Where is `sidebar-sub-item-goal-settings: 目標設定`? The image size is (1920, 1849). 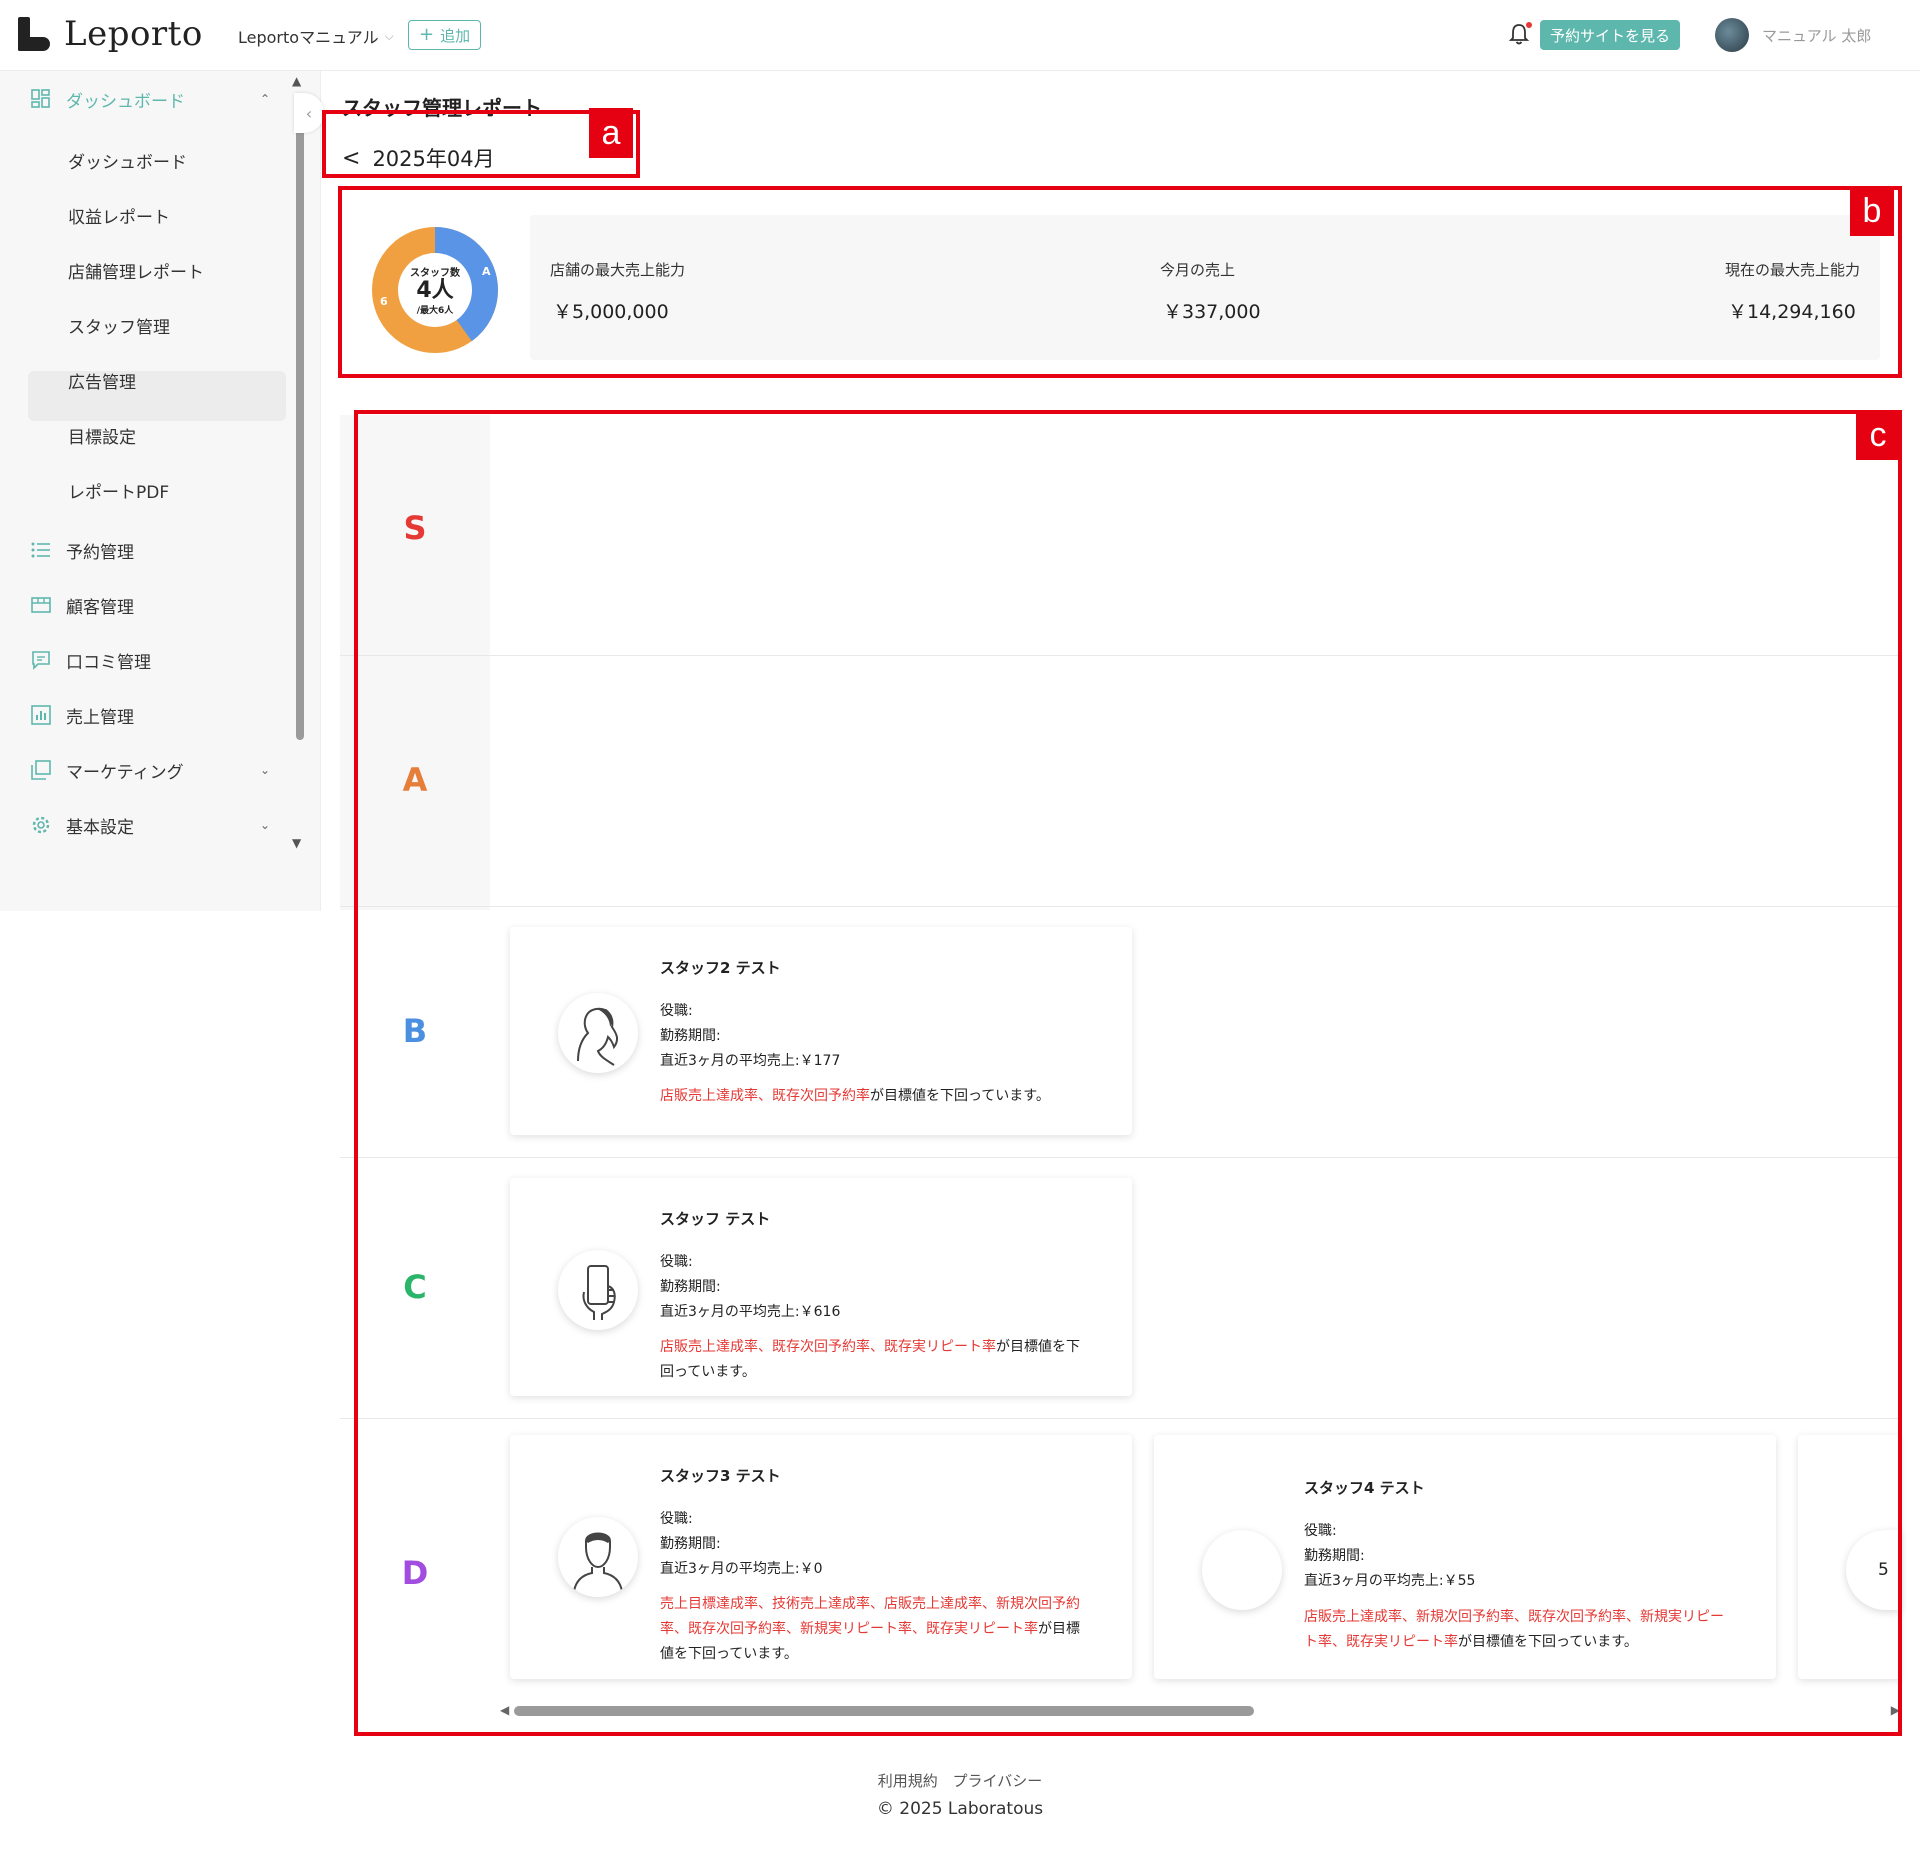 sidebar-sub-item-goal-settings: 目標設定 is located at coordinates (102, 435).